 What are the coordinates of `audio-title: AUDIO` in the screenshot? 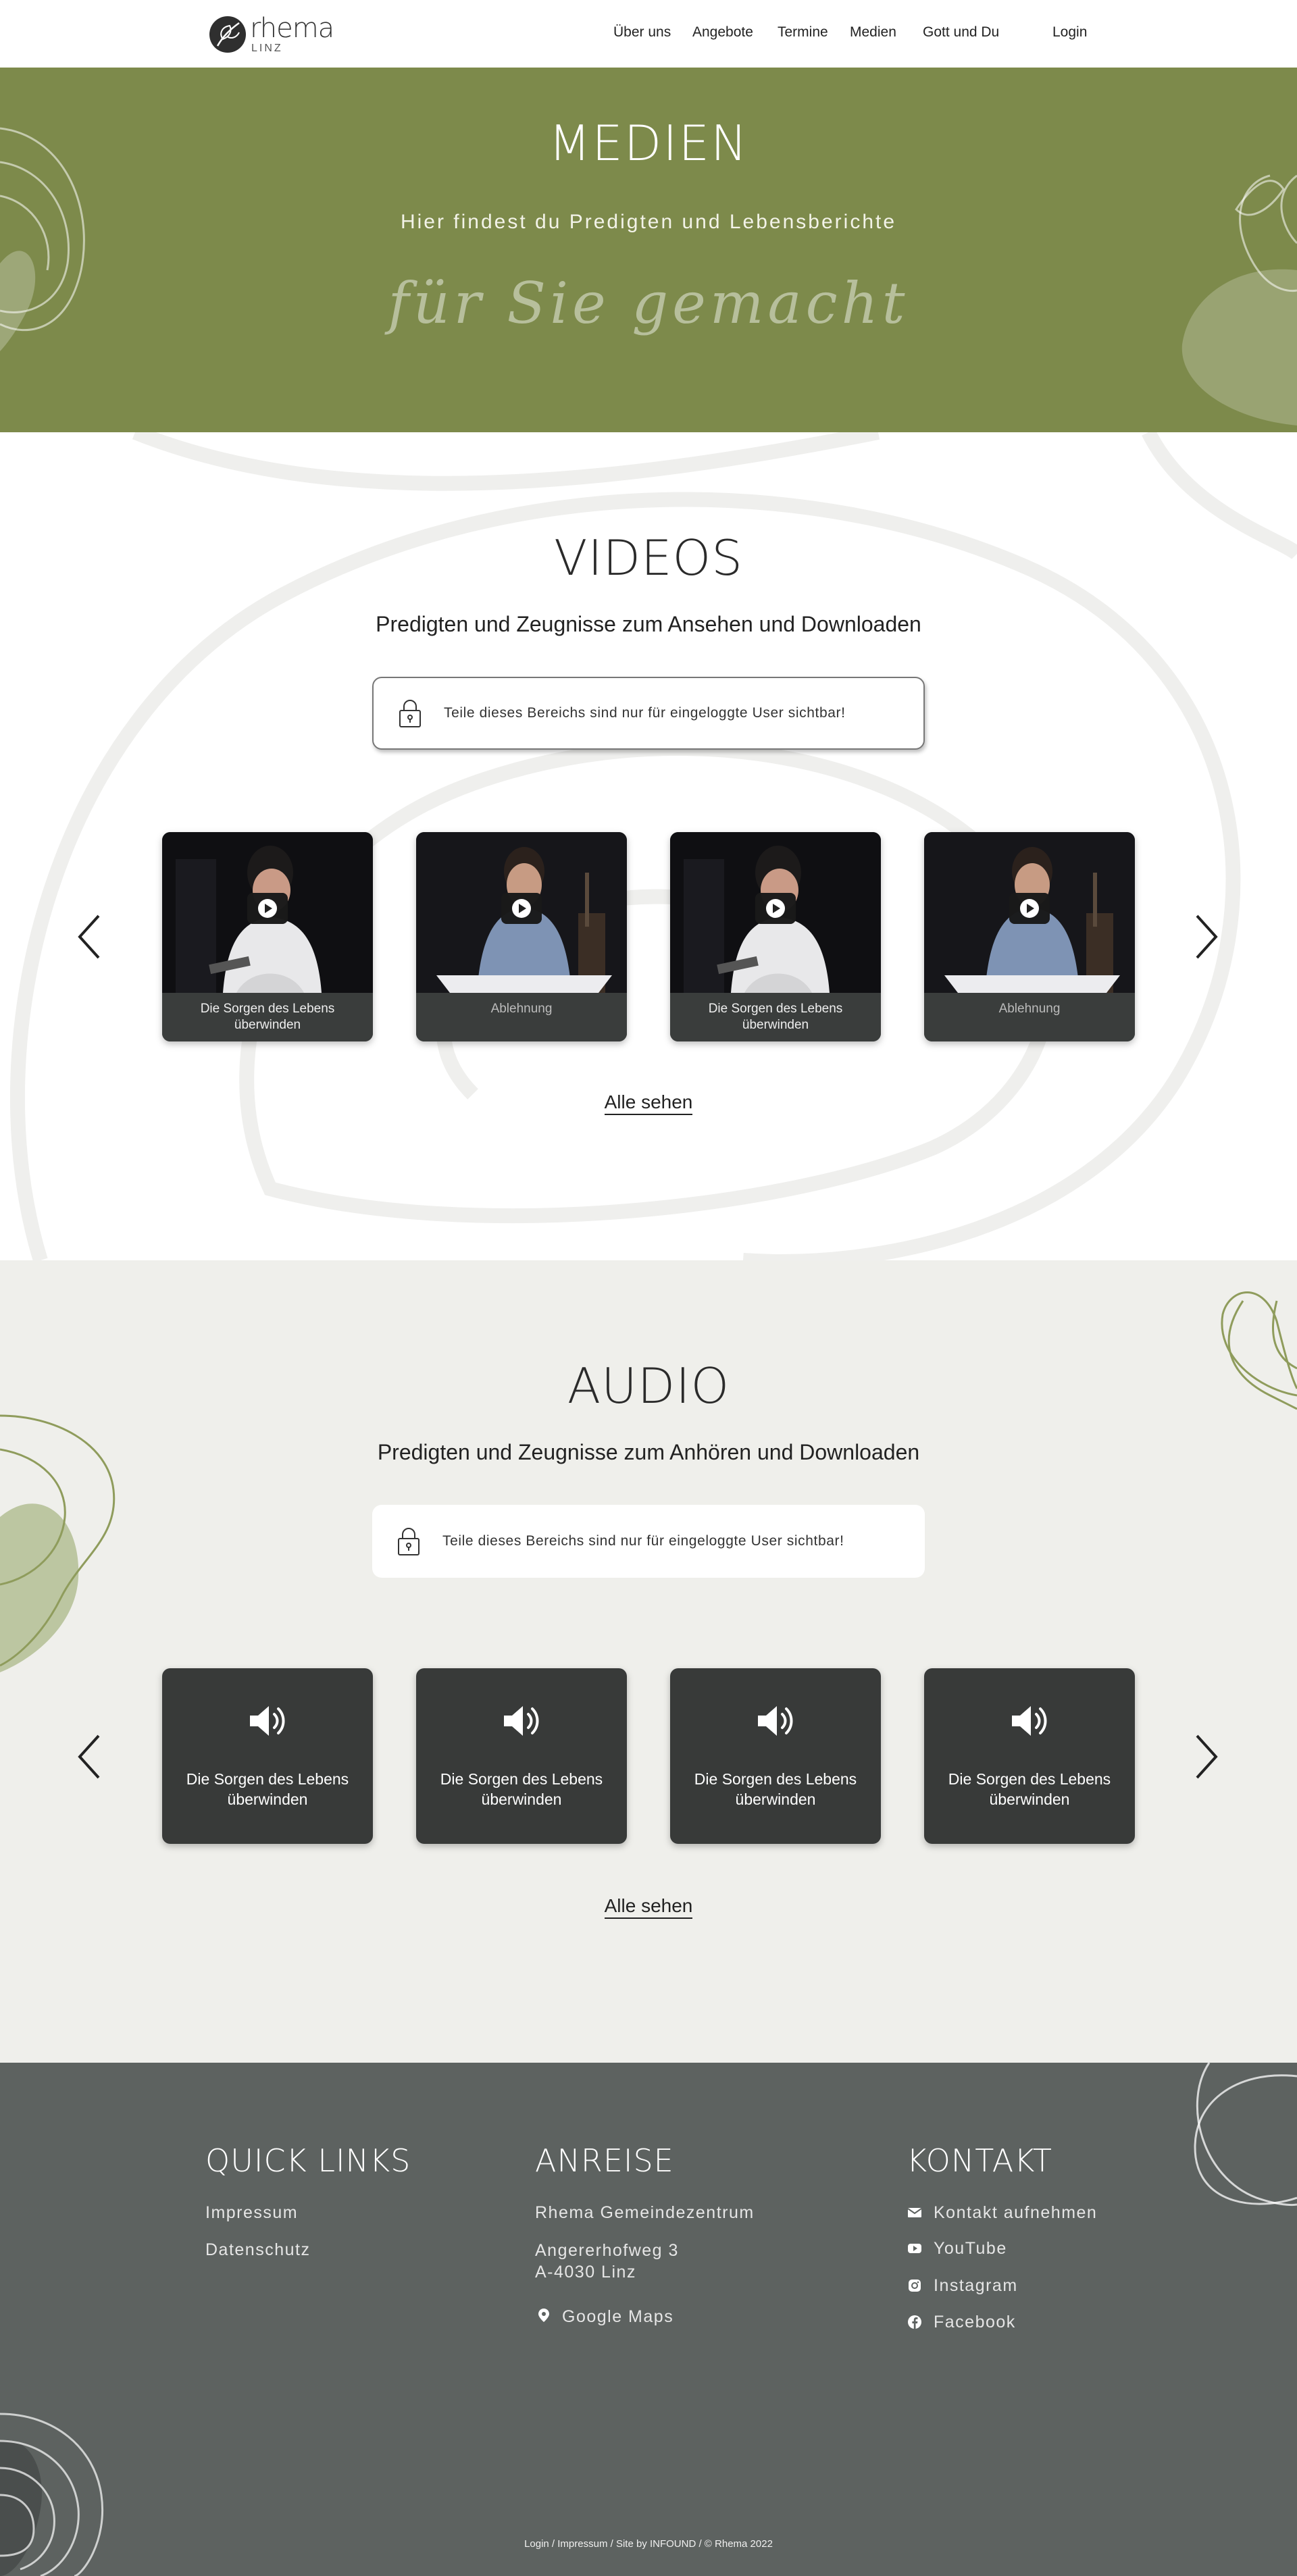 It's located at (648, 1386).